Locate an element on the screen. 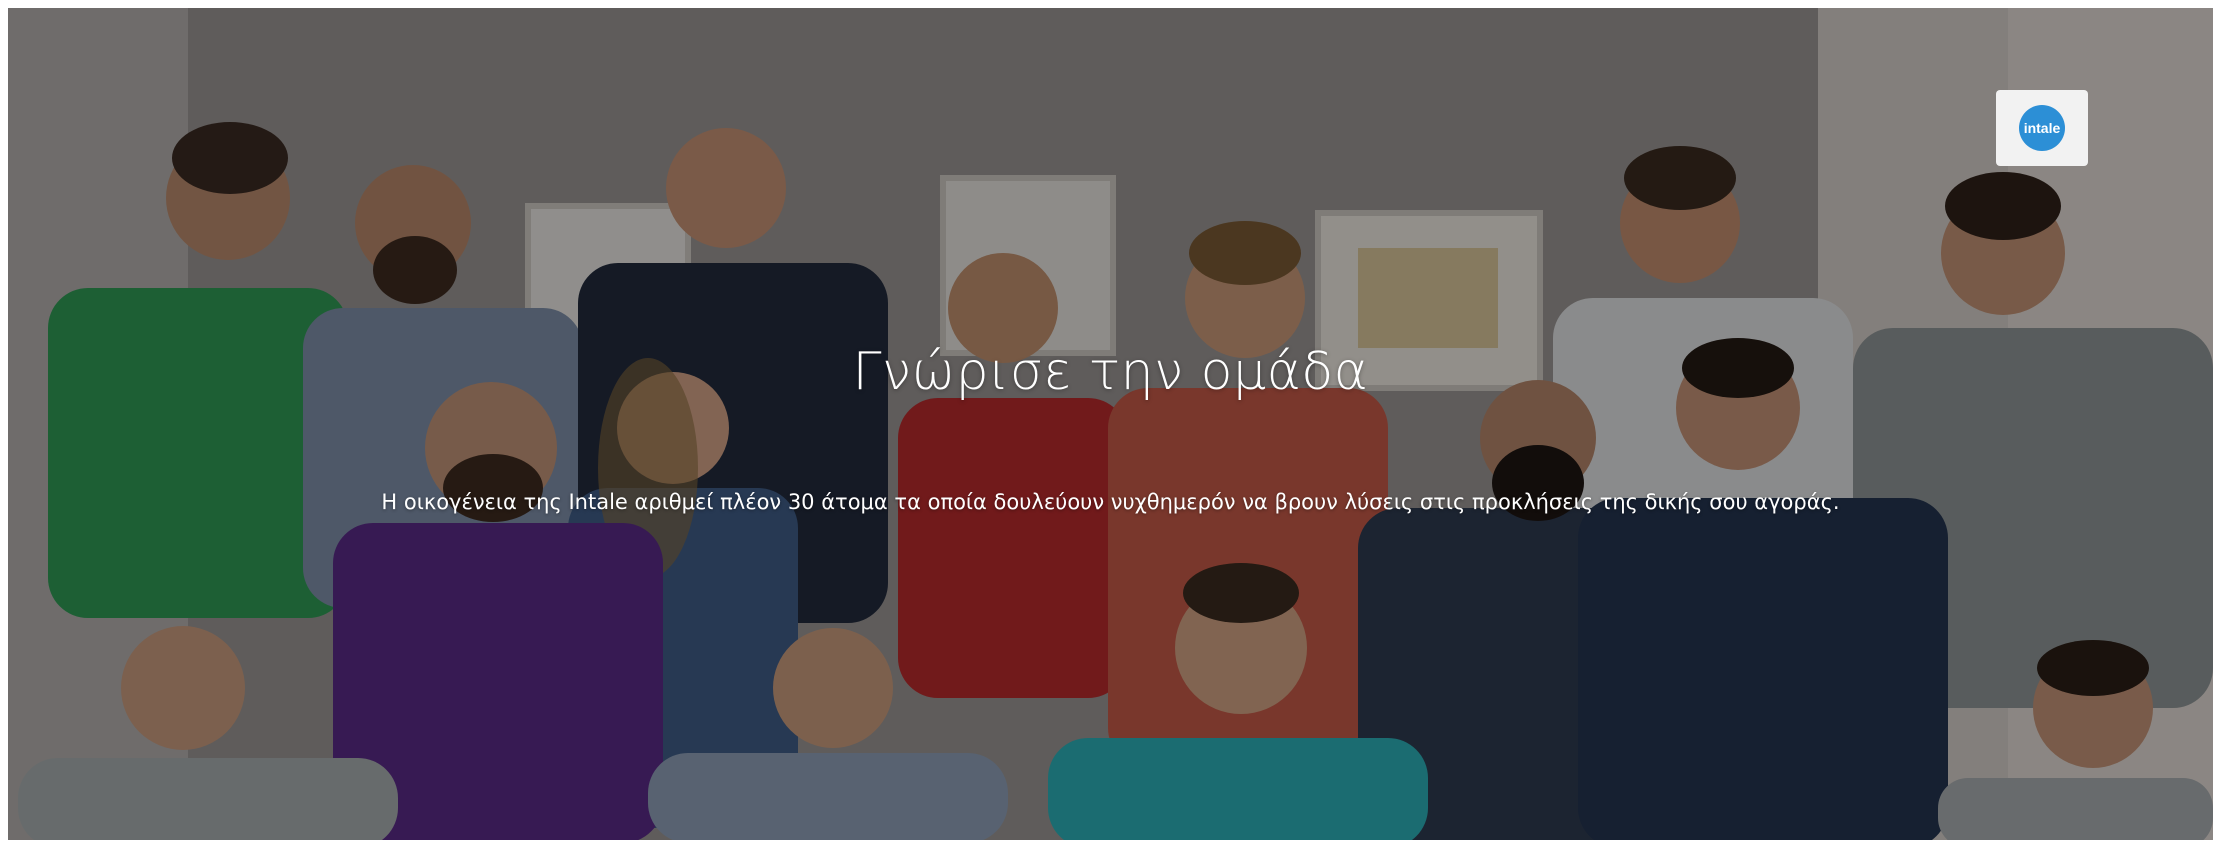  intale-logo: intale is located at coordinates (2042, 128).